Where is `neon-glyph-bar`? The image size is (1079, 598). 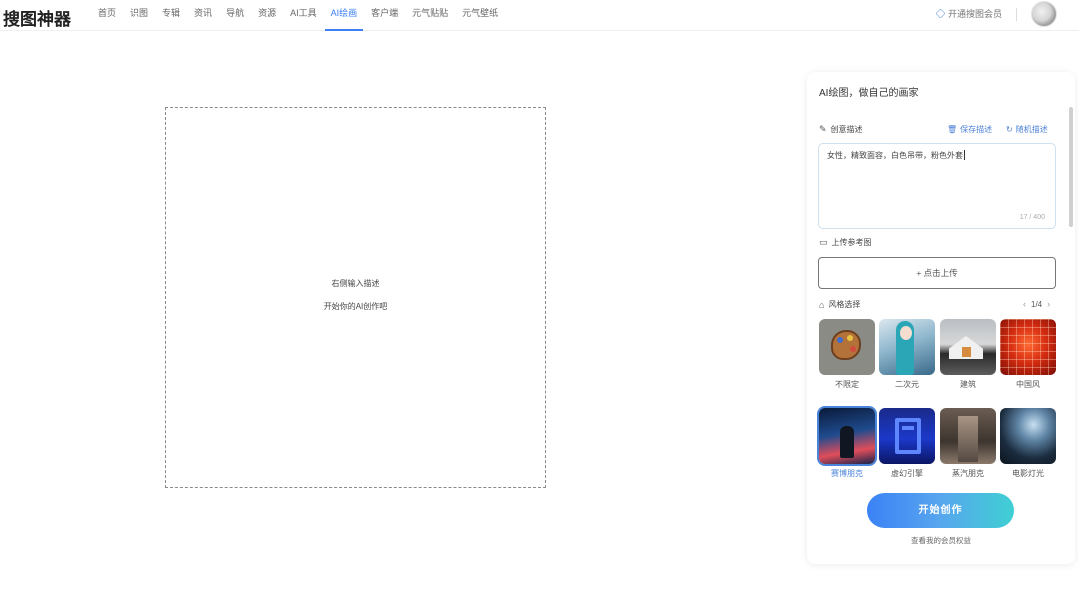
neon-glyph-bar is located at coordinates (908, 428).